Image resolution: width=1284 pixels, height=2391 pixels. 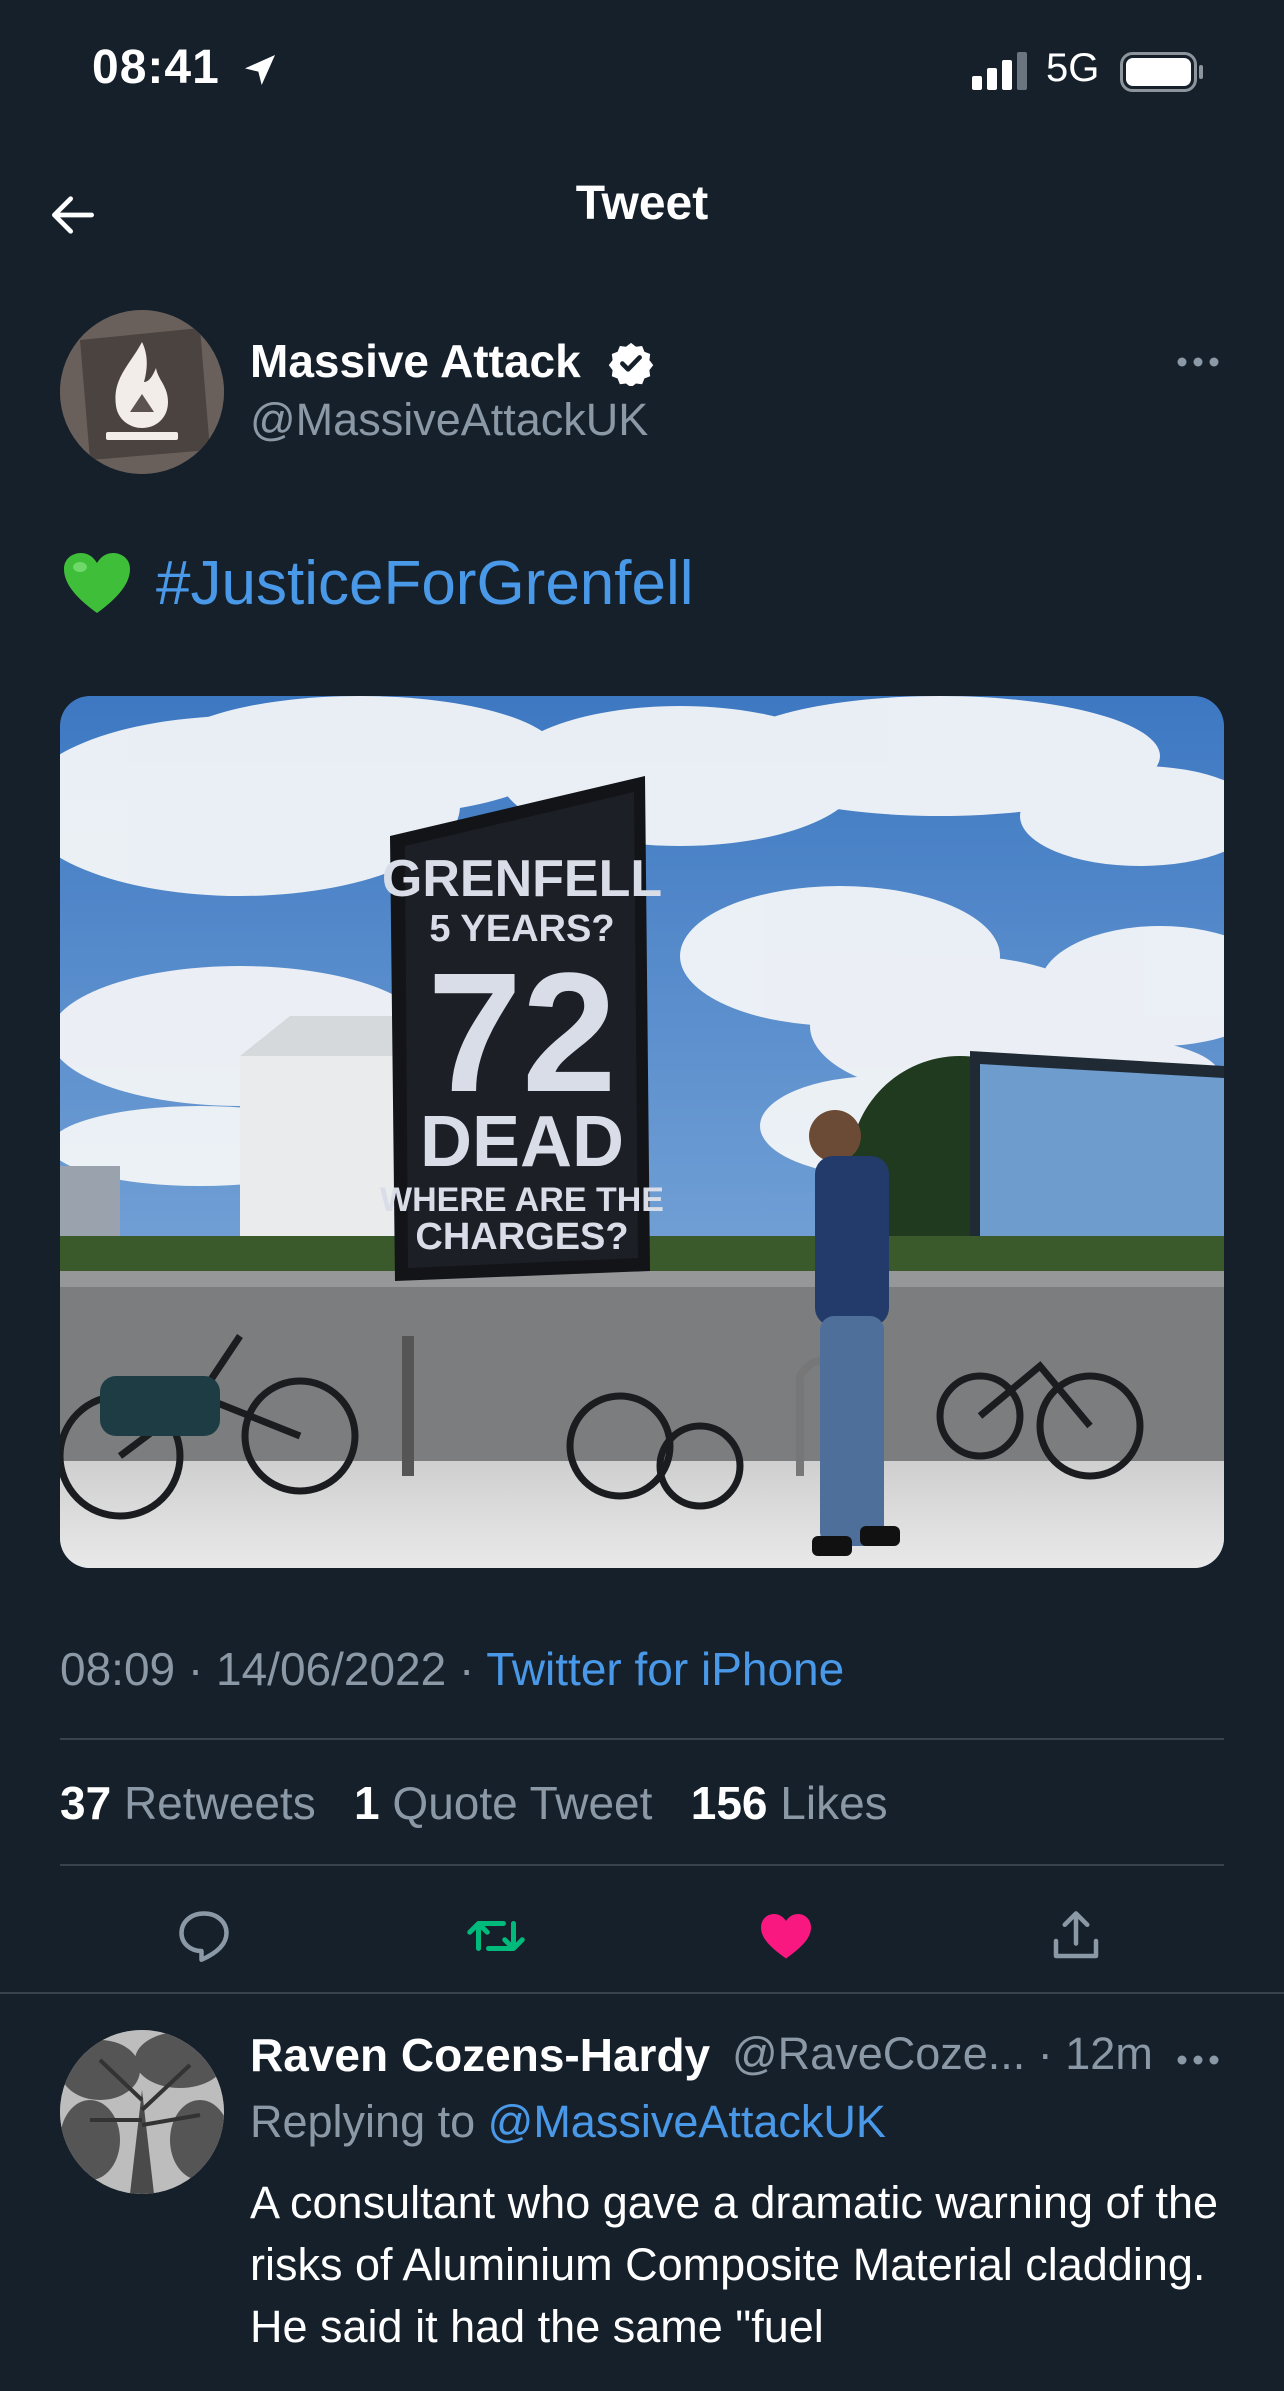 I want to click on status-time: 08:41, so click(x=156, y=67).